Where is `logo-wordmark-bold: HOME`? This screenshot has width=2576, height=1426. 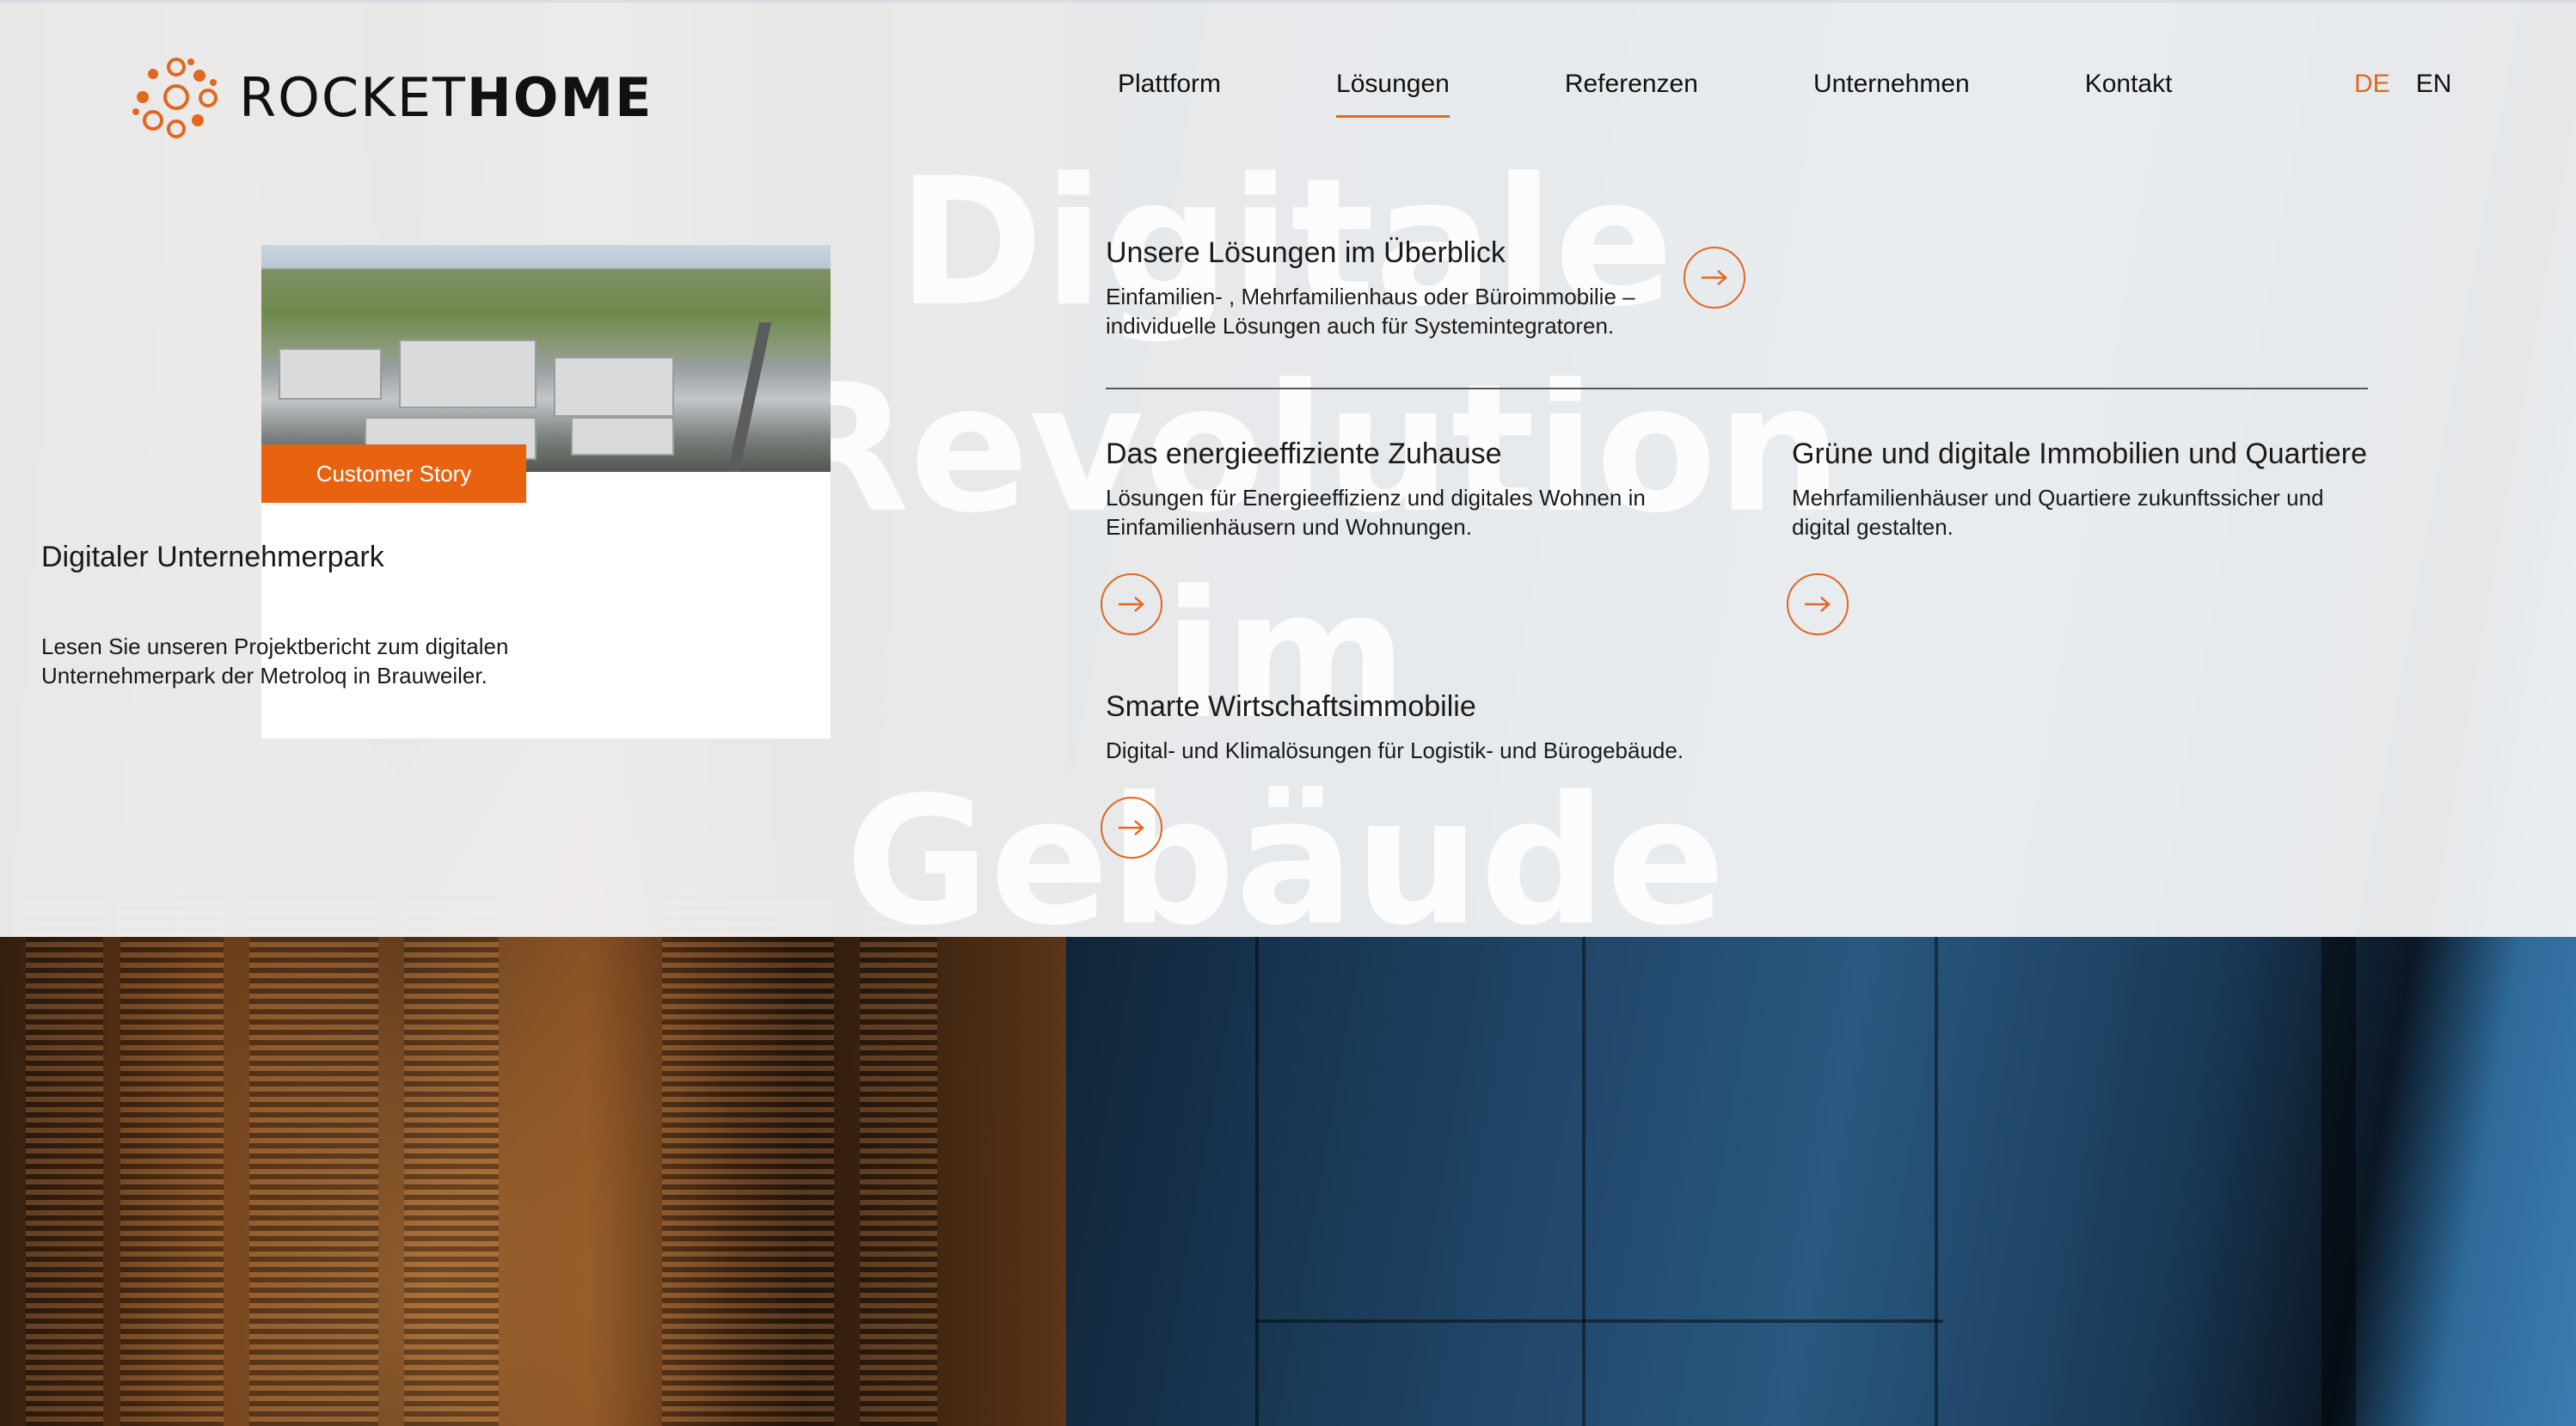
logo-wordmark-bold: HOME is located at coordinates (559, 97).